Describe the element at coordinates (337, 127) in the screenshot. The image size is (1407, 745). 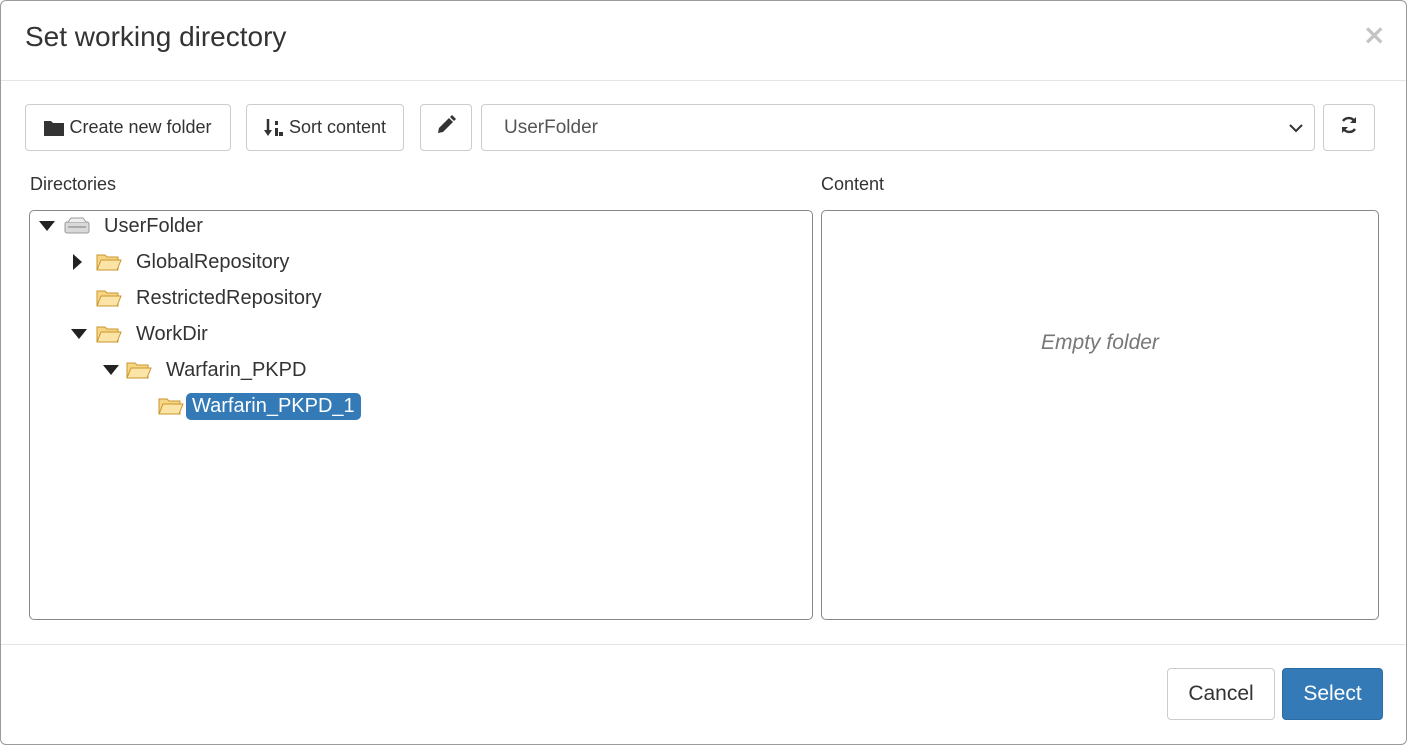
I see `sort-content-label: Sort content` at that location.